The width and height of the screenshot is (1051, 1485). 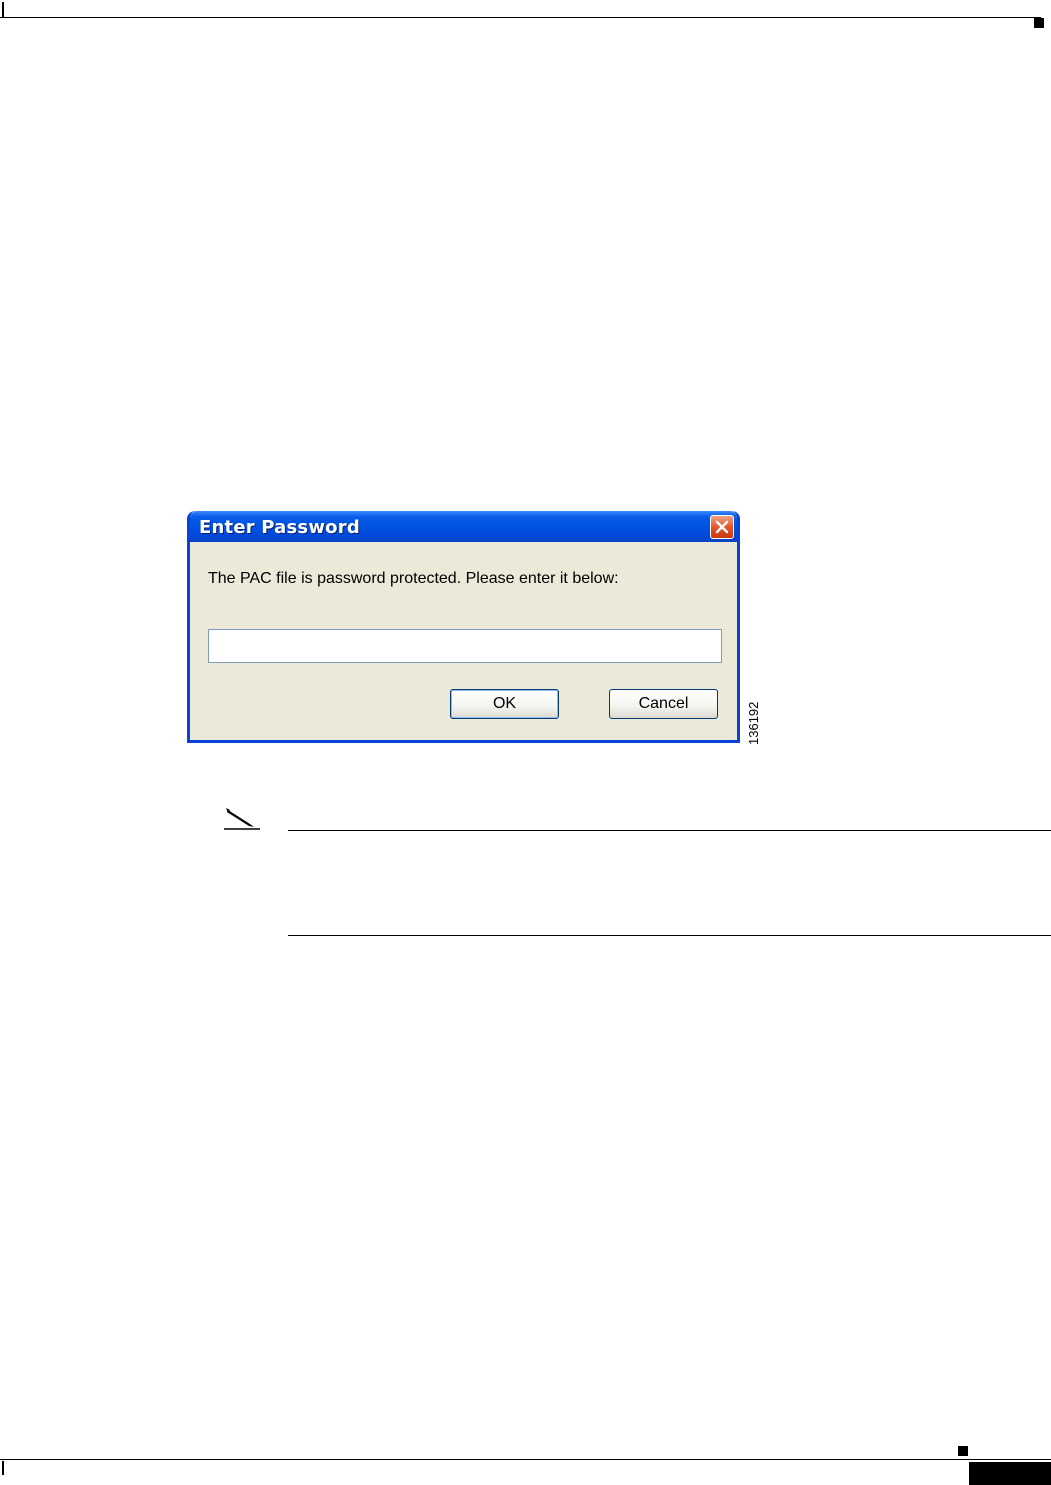 I want to click on note-rule-top, so click(x=669, y=830).